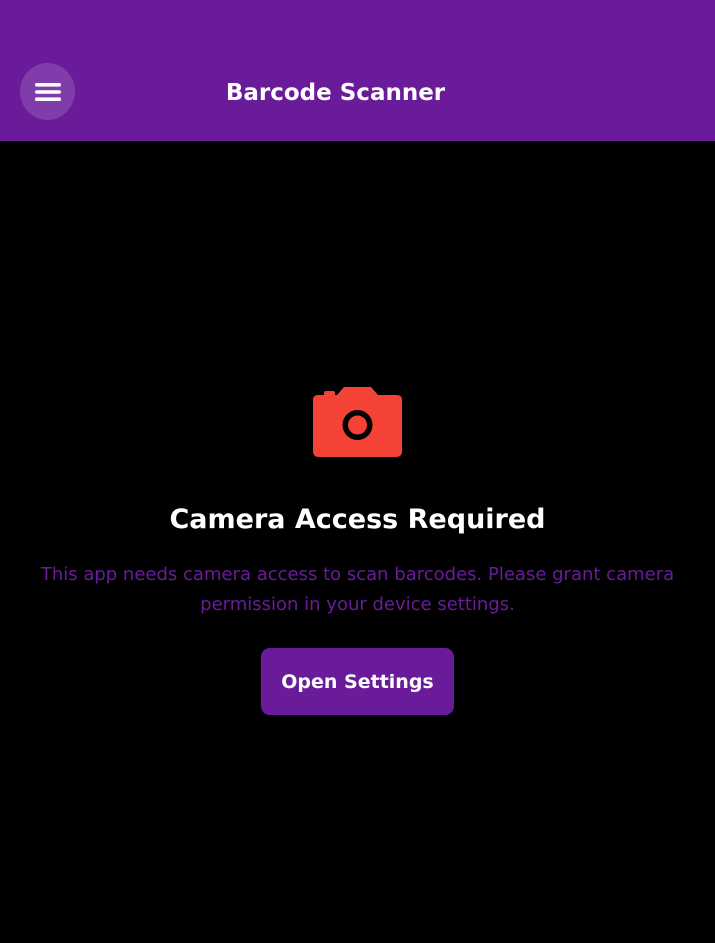  I want to click on permission-title: Camera Access Required, so click(357, 519).